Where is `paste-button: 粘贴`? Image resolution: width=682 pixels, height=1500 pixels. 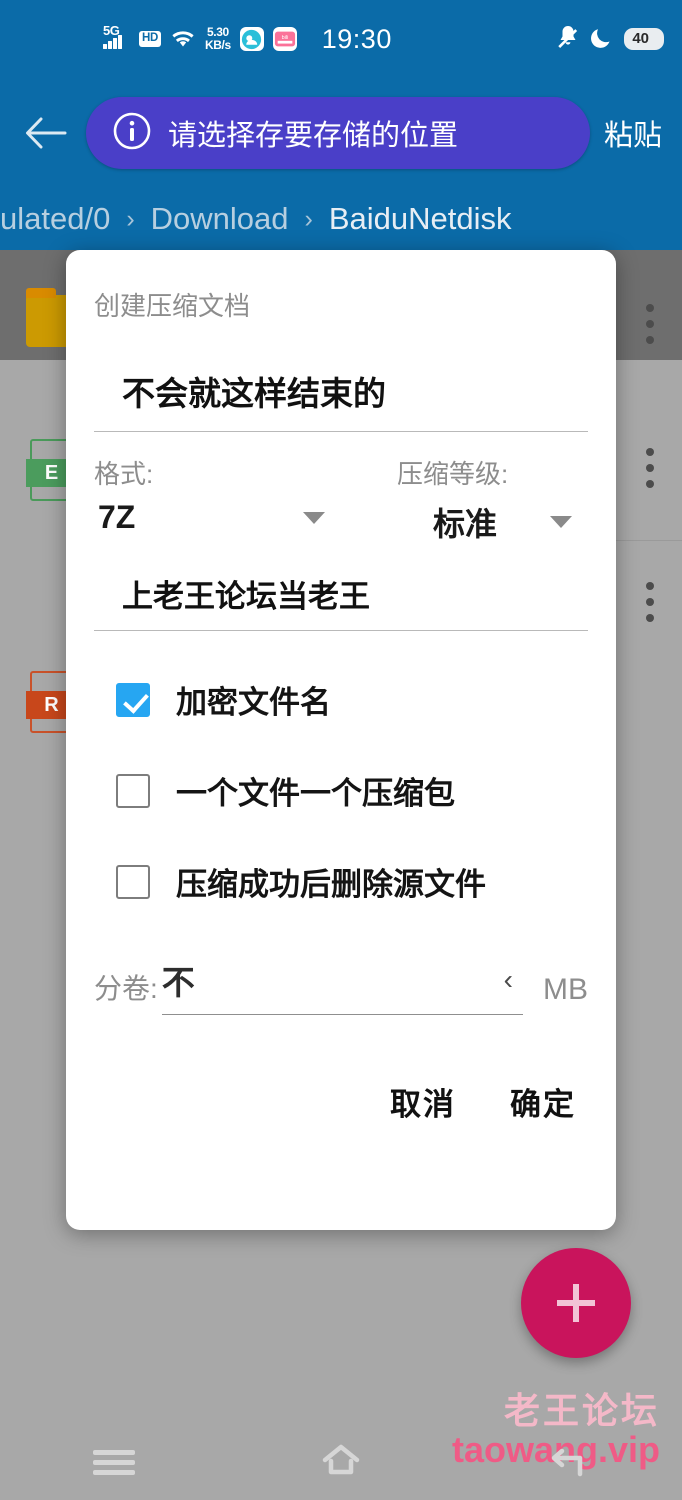
paste-button: 粘贴 is located at coordinates (633, 133).